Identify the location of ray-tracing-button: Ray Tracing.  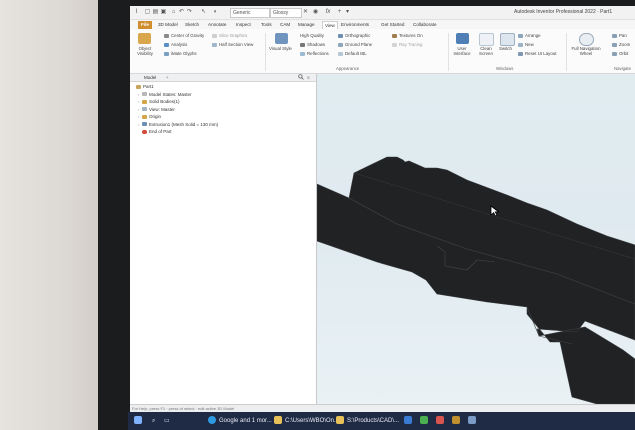
(407, 44).